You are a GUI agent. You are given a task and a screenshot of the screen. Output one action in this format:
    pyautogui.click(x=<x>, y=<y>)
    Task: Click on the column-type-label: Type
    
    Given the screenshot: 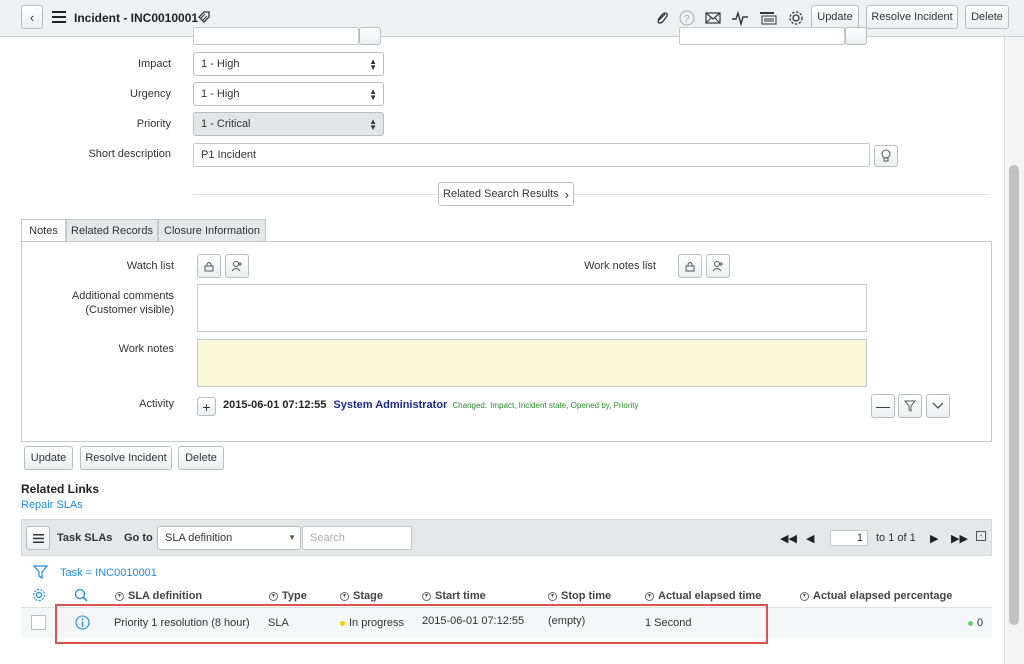 What is the action you would take?
    pyautogui.click(x=294, y=596)
    